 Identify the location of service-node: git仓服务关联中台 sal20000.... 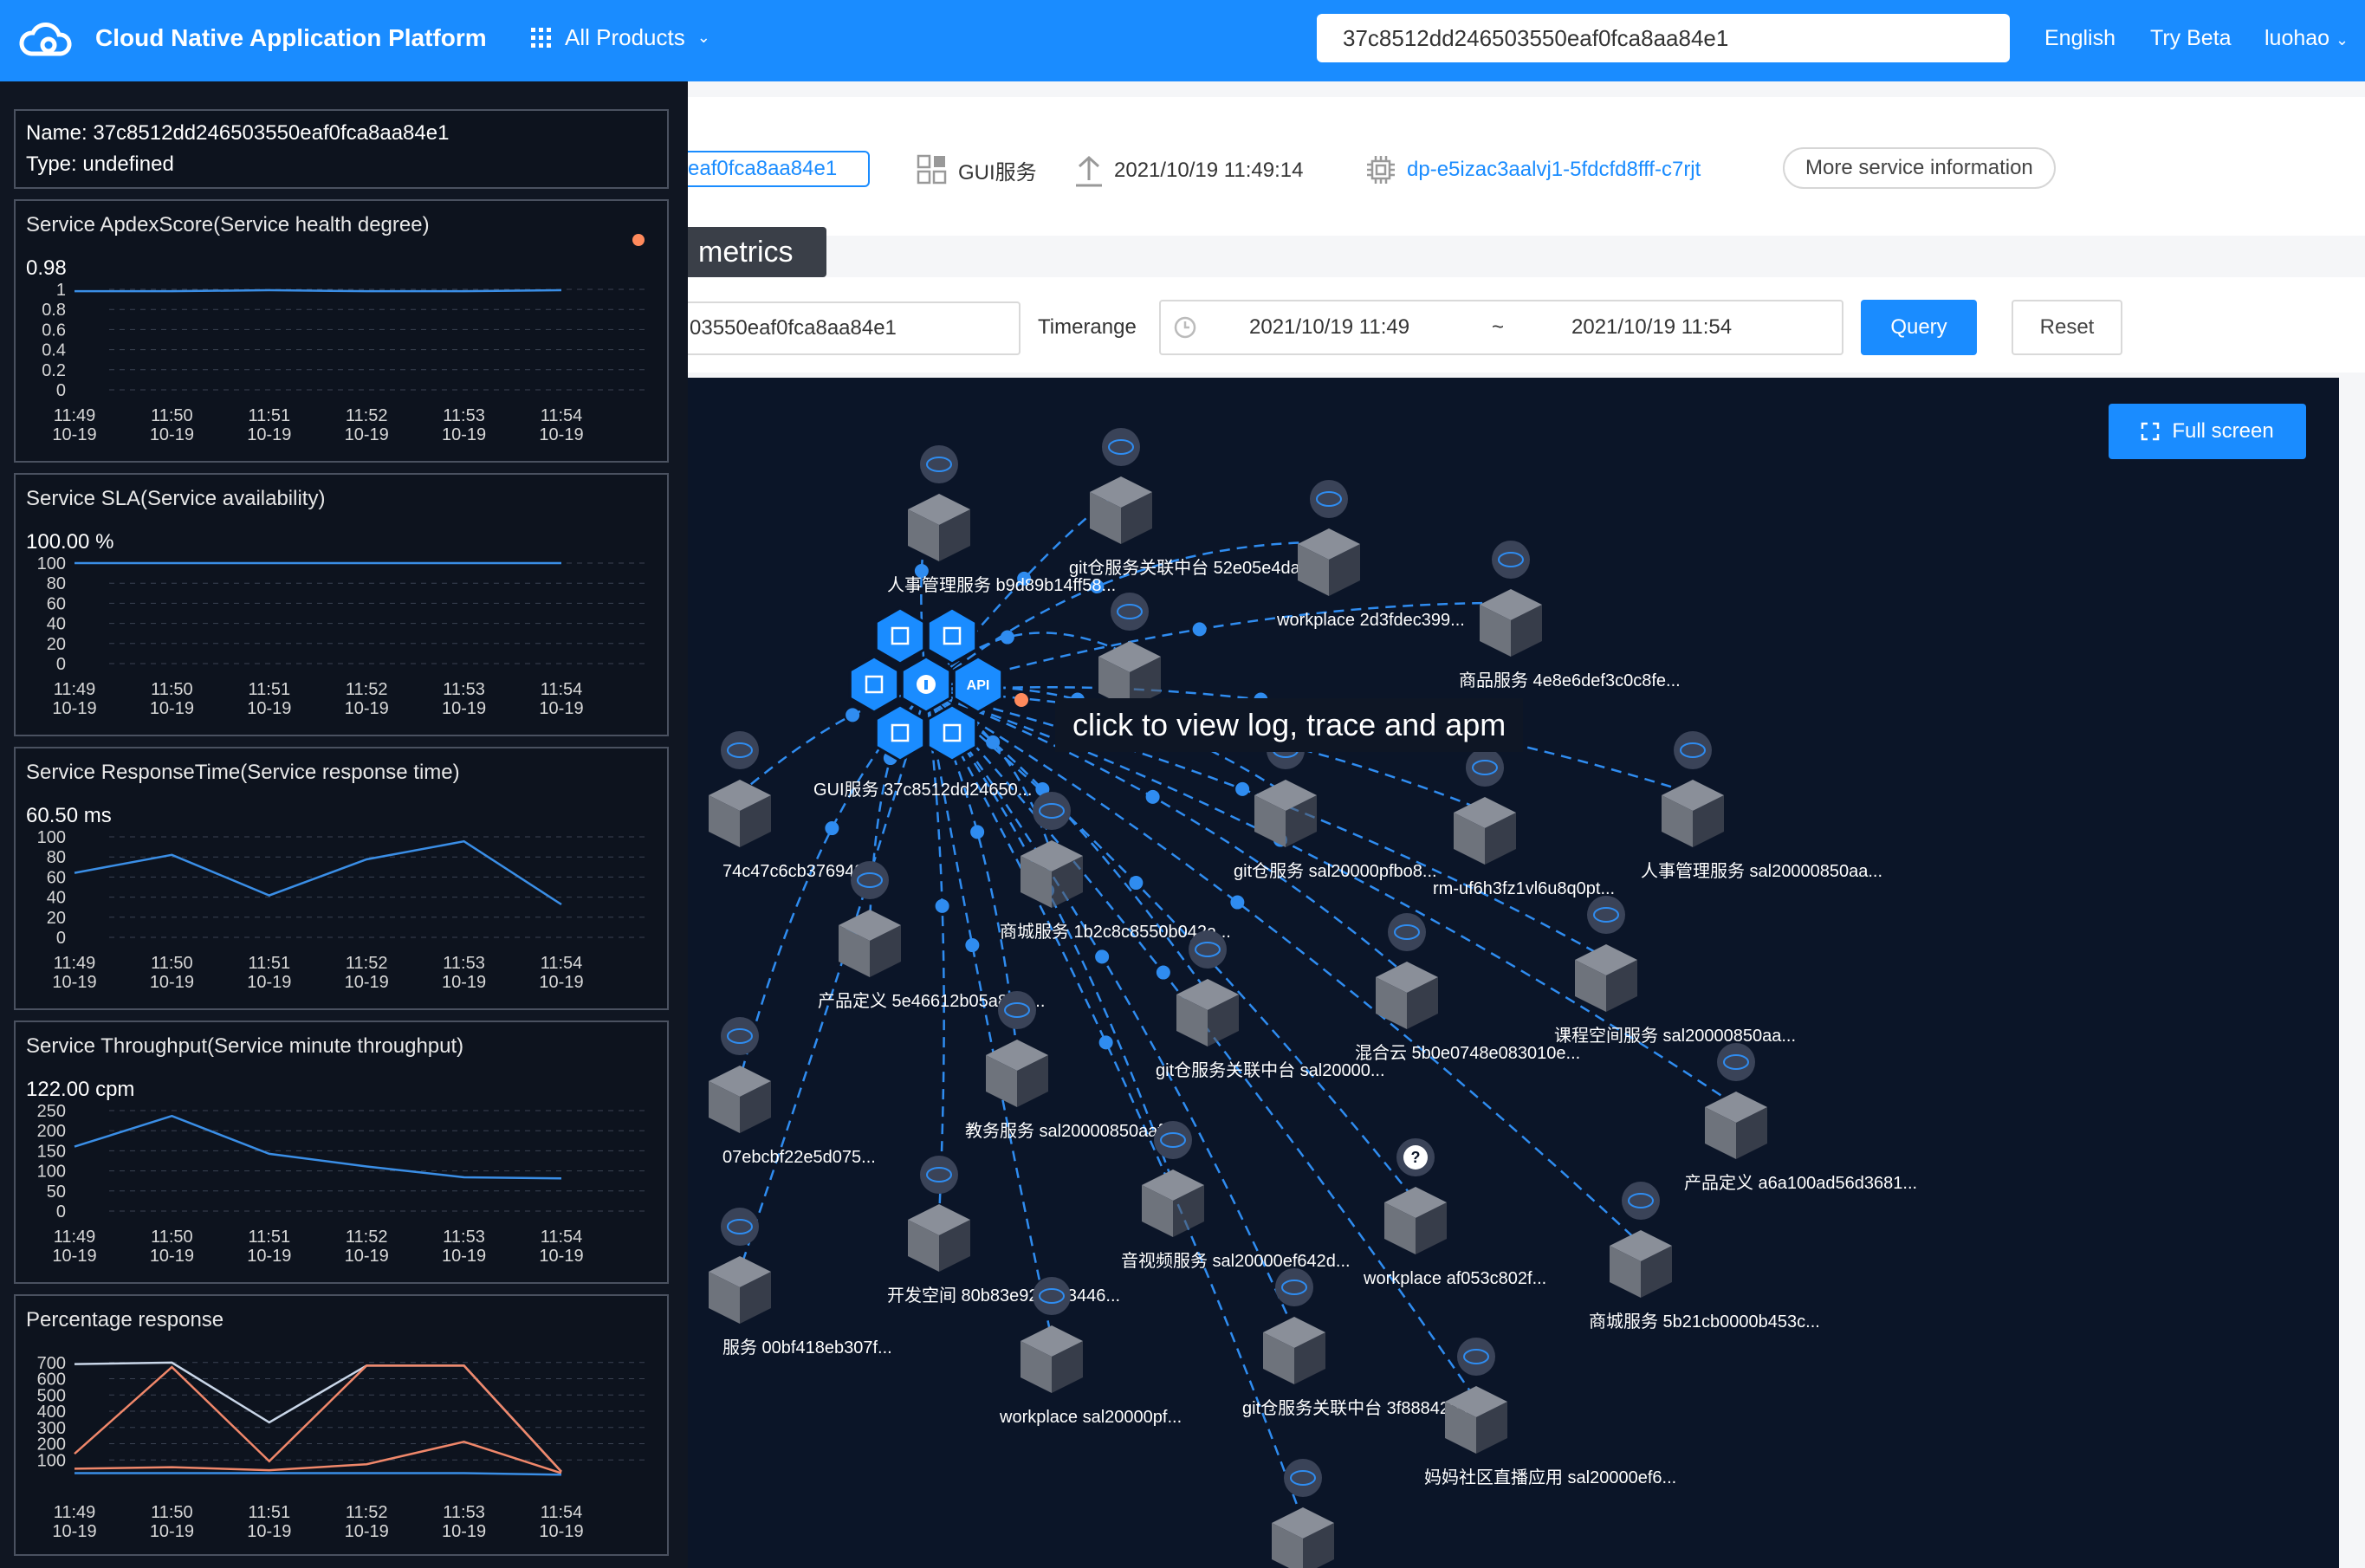
(1270, 1005).